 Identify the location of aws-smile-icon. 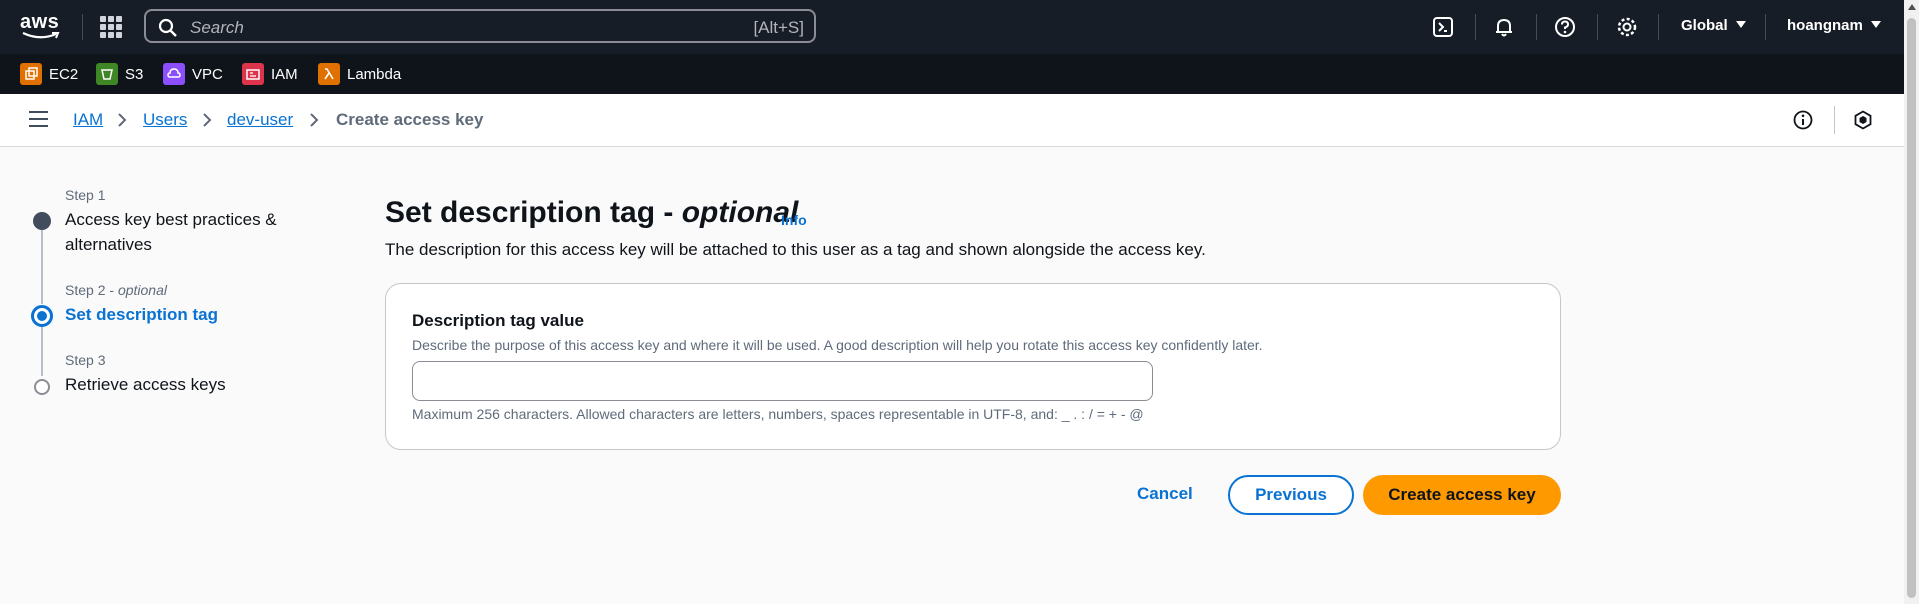
(41, 35).